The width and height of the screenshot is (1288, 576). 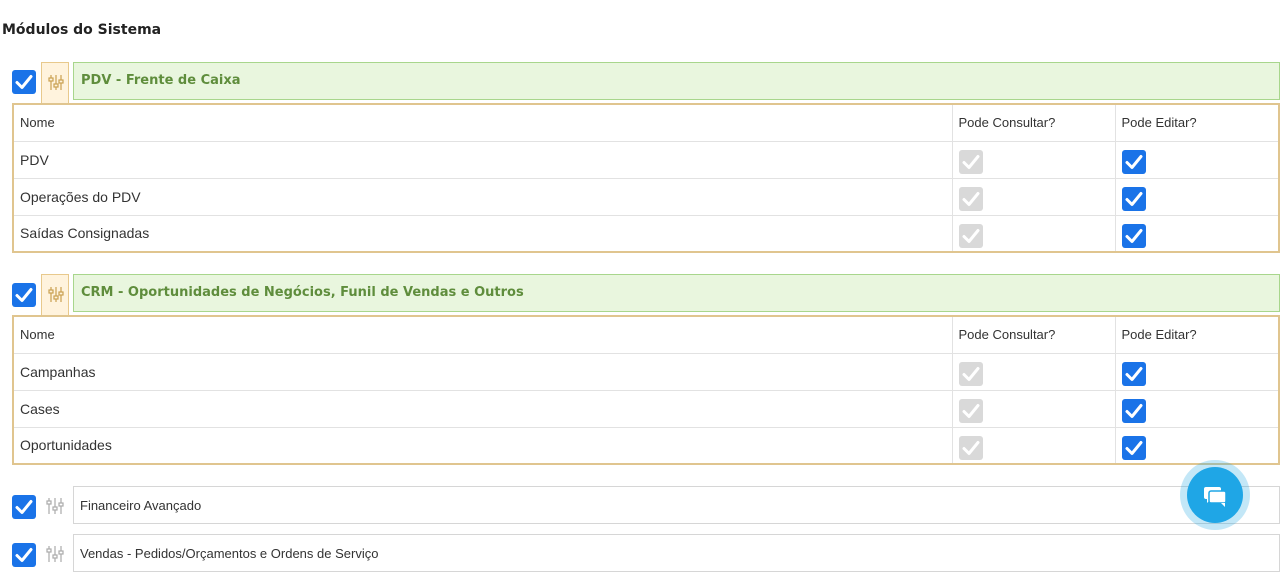 I want to click on row-name: Operações do PDV, so click(x=482, y=196).